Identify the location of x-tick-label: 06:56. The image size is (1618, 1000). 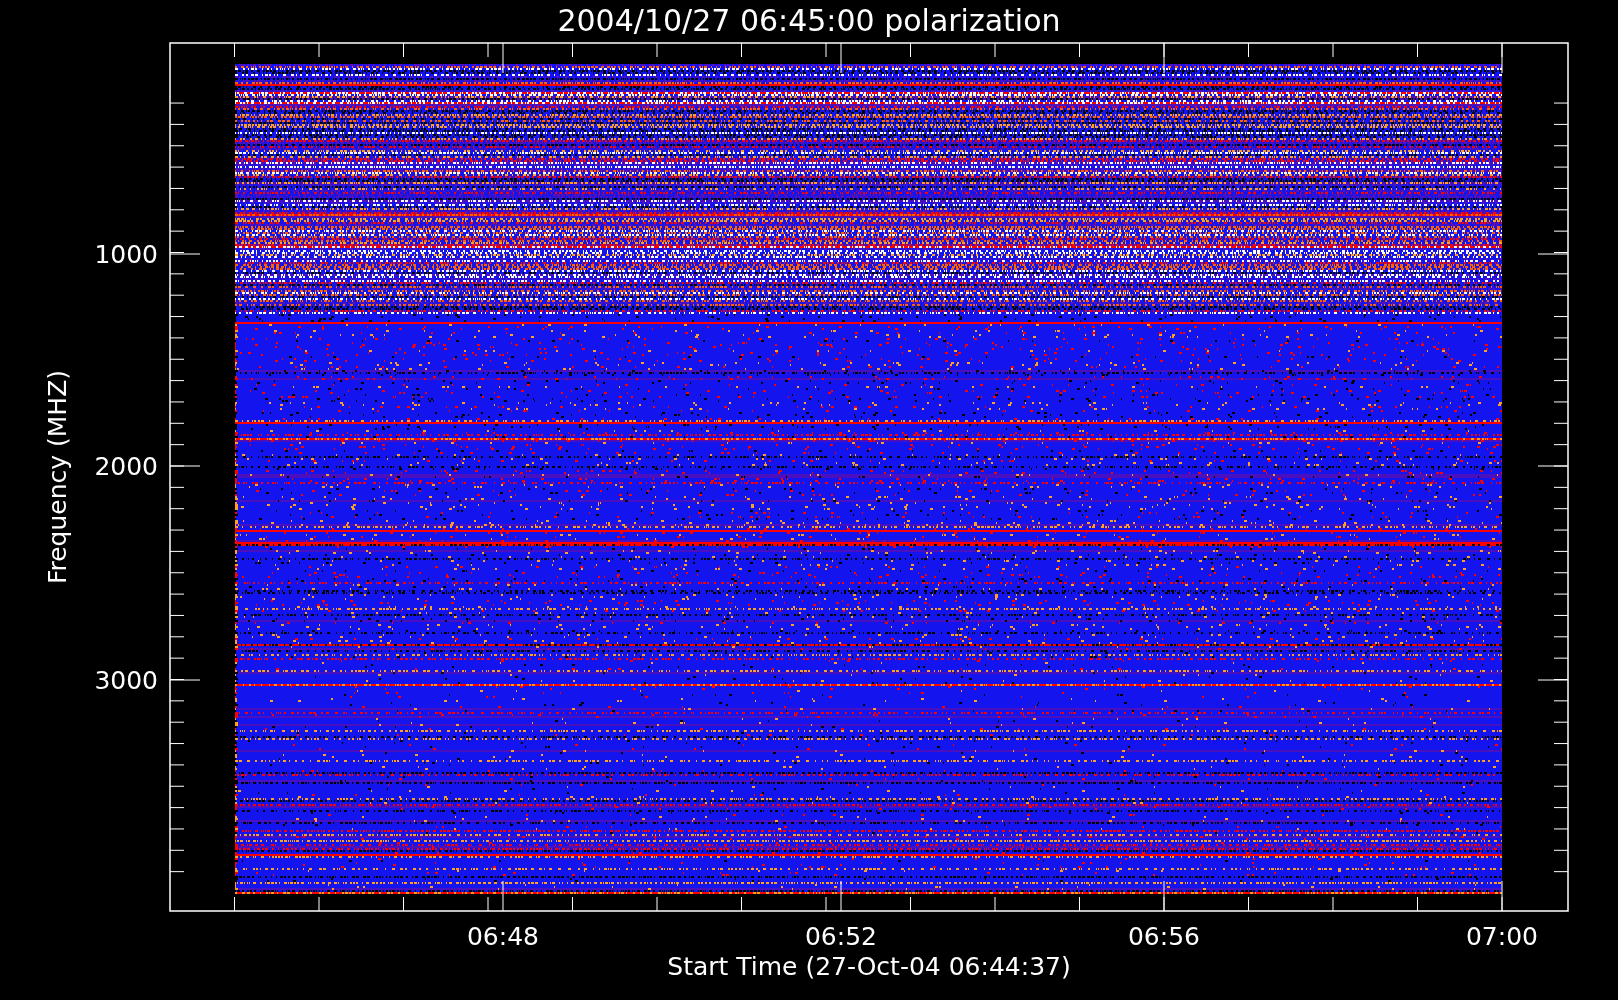
(1164, 936).